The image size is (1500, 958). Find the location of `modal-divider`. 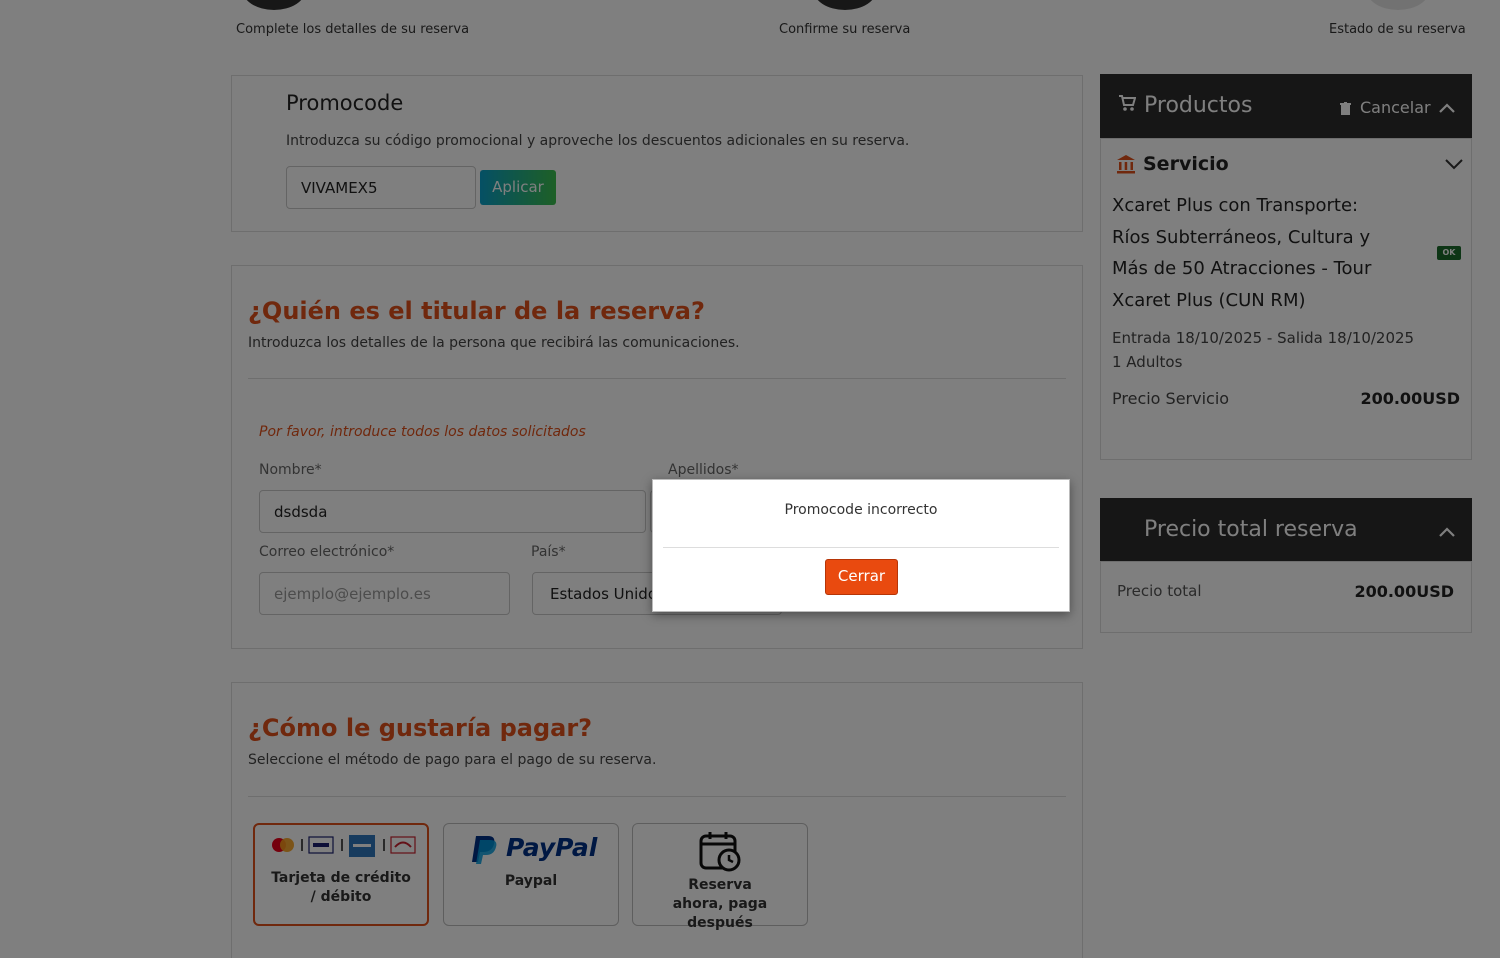

modal-divider is located at coordinates (861, 547).